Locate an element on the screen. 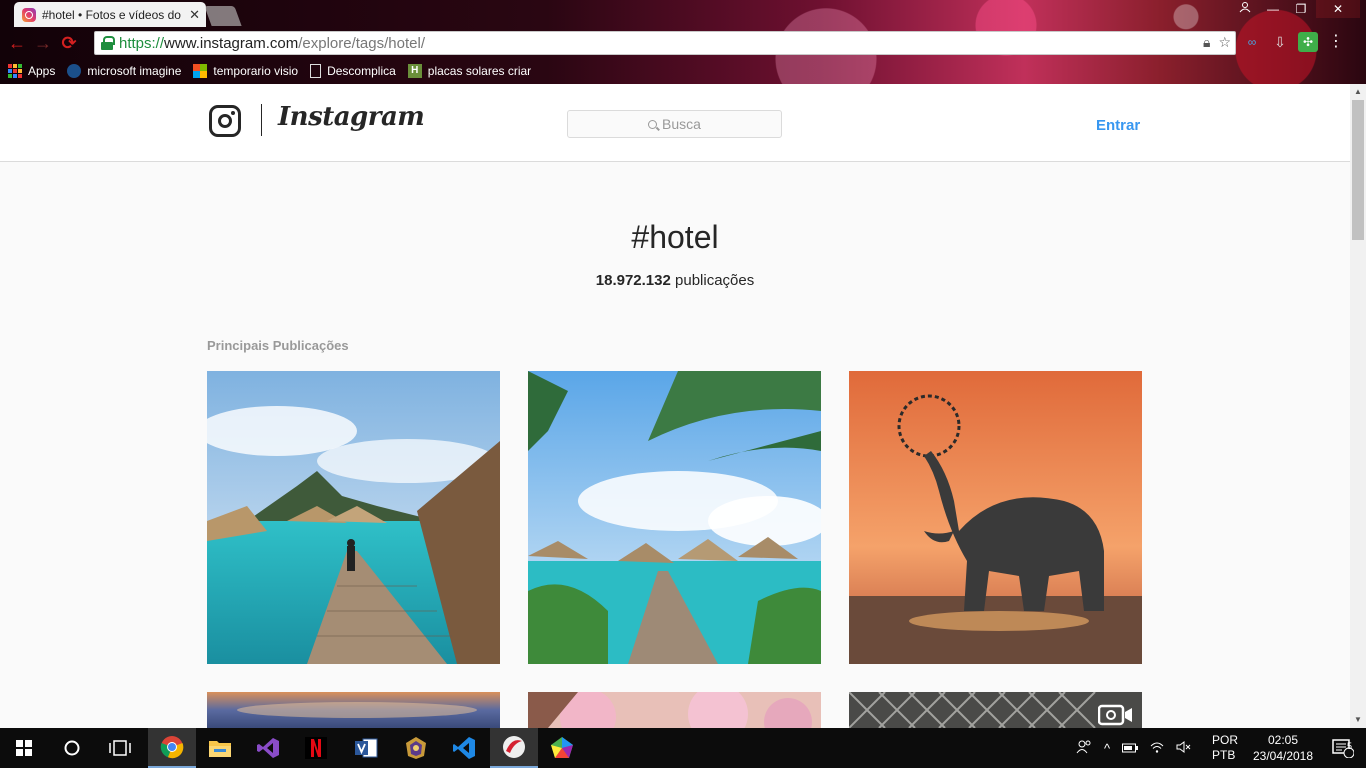  bookmark-star-icon: ☆ is located at coordinates (1224, 42).